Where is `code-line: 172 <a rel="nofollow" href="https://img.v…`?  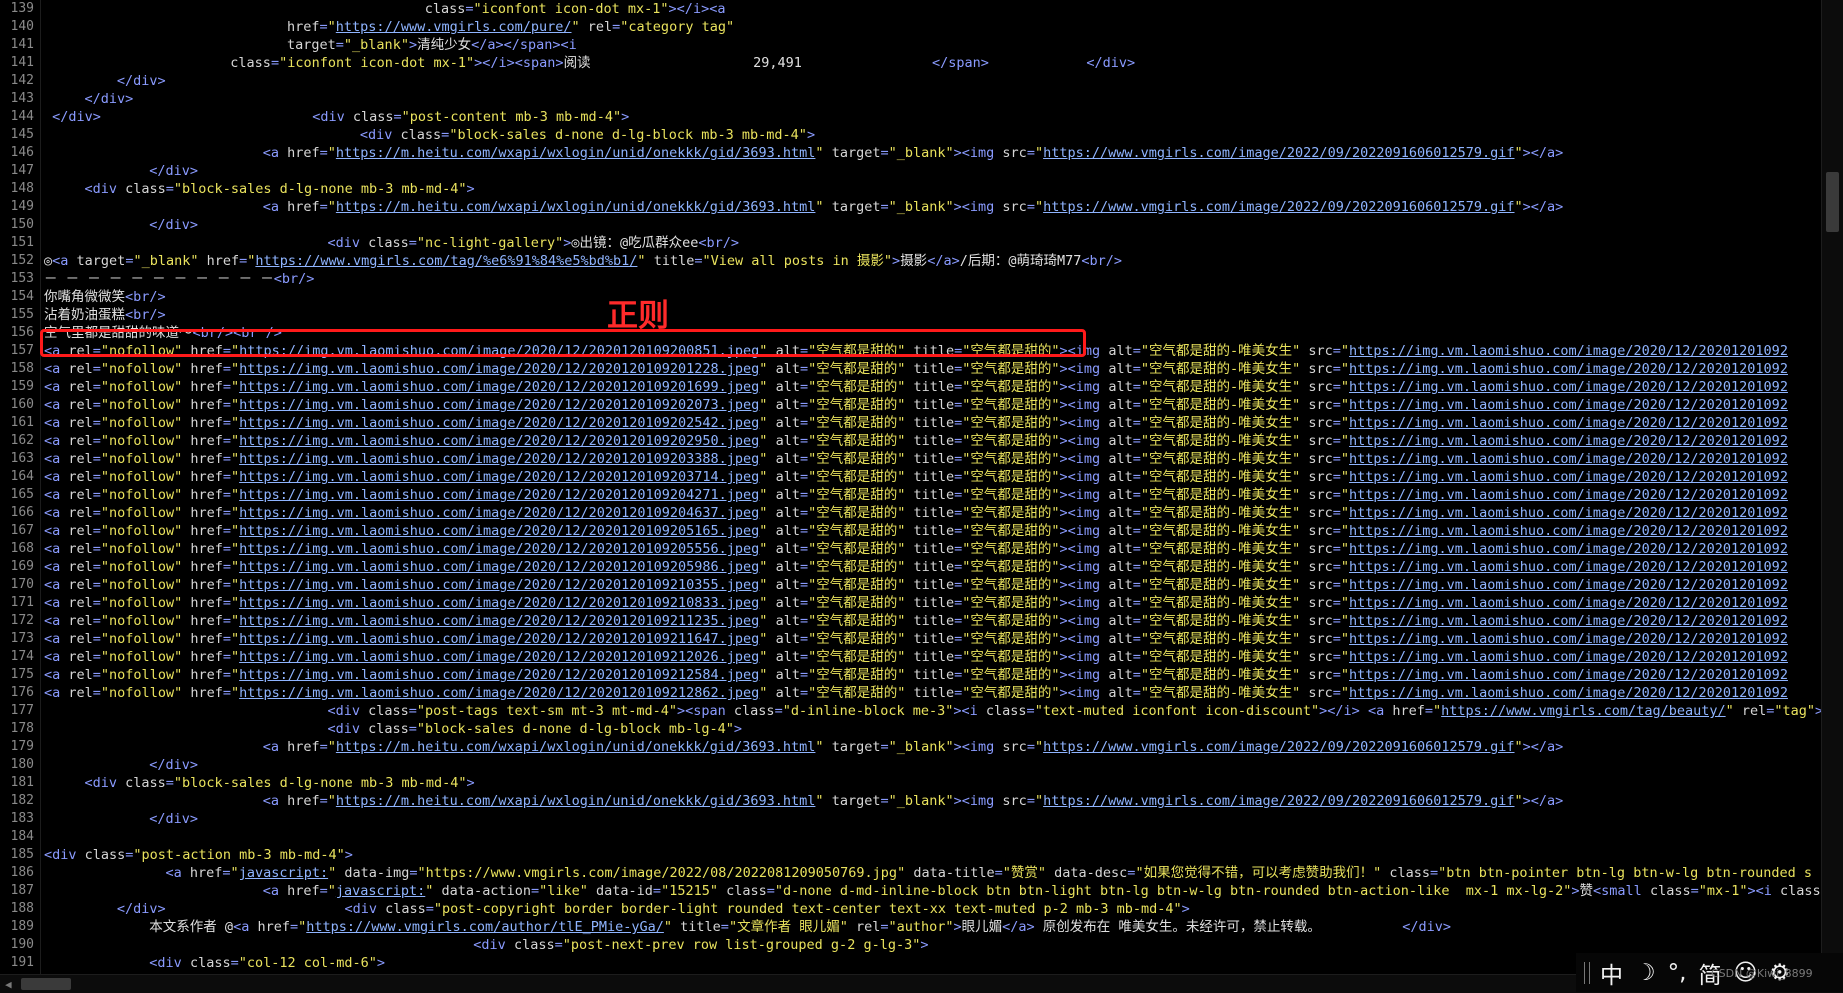
code-line: 172 <a rel="nofollow" href="https://img.v… is located at coordinates (911, 621).